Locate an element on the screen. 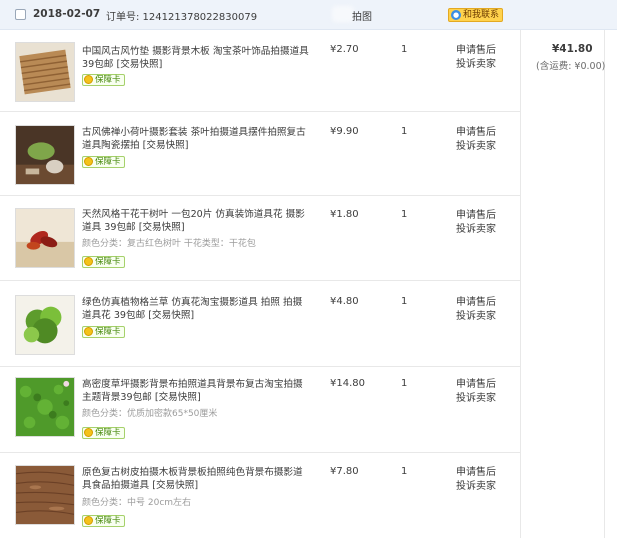 This screenshot has width=617, height=538. item-price: ¥1.80 is located at coordinates (344, 214).